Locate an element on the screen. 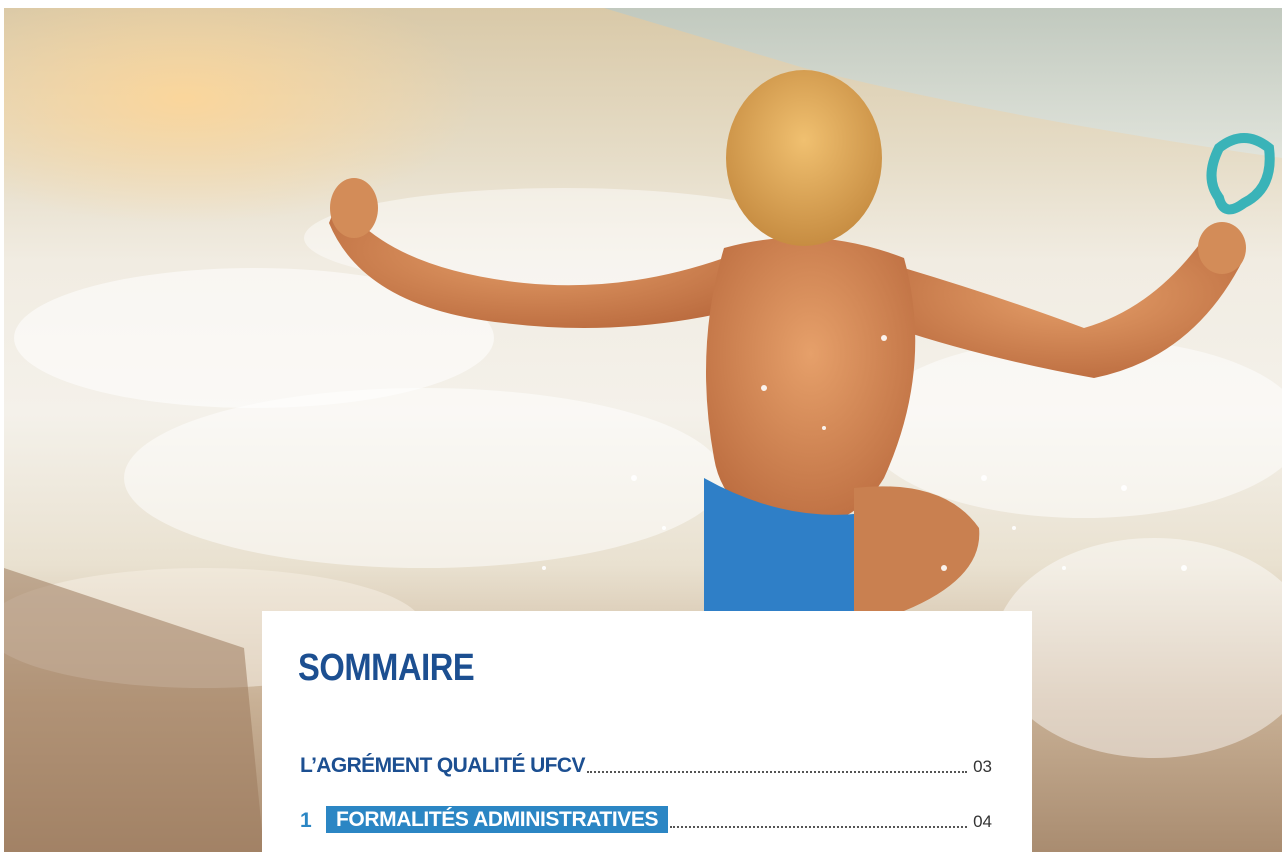 The width and height of the screenshot is (1282, 852). toc-page-number: 04 is located at coordinates (982, 821).